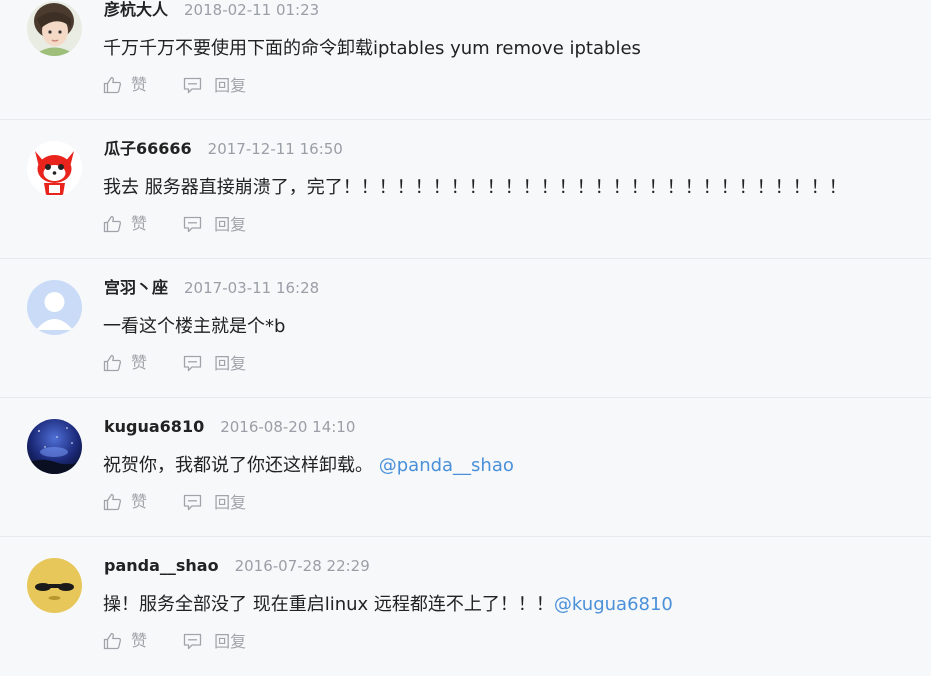  What do you see at coordinates (328, 604) in the screenshot?
I see `comment-body: 操！服务全部没了 现在重启linux 远程都连不上了！！！` at bounding box center [328, 604].